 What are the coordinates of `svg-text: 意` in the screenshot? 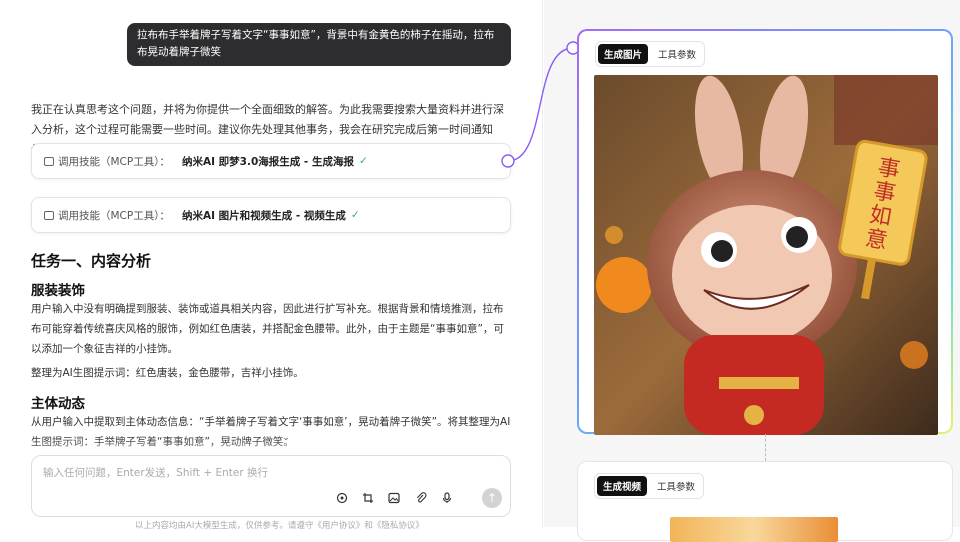 It's located at (876, 240).